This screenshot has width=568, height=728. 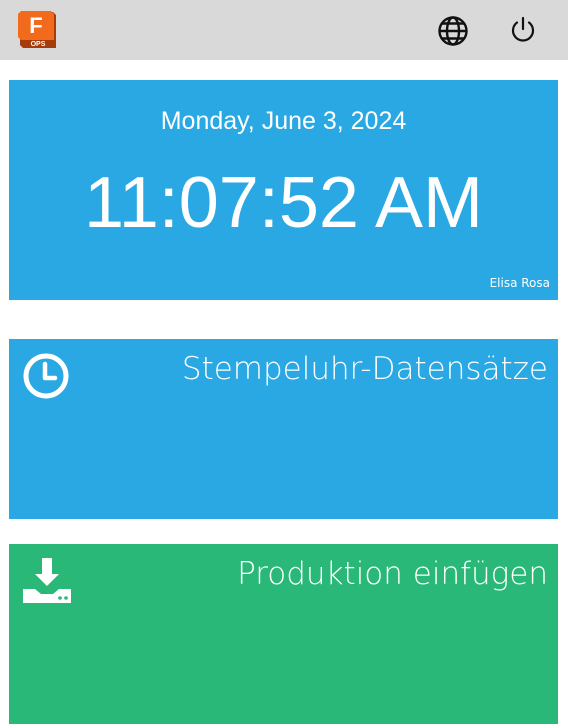 What do you see at coordinates (284, 30) in the screenshot?
I see `top-bar: F OPS` at bounding box center [284, 30].